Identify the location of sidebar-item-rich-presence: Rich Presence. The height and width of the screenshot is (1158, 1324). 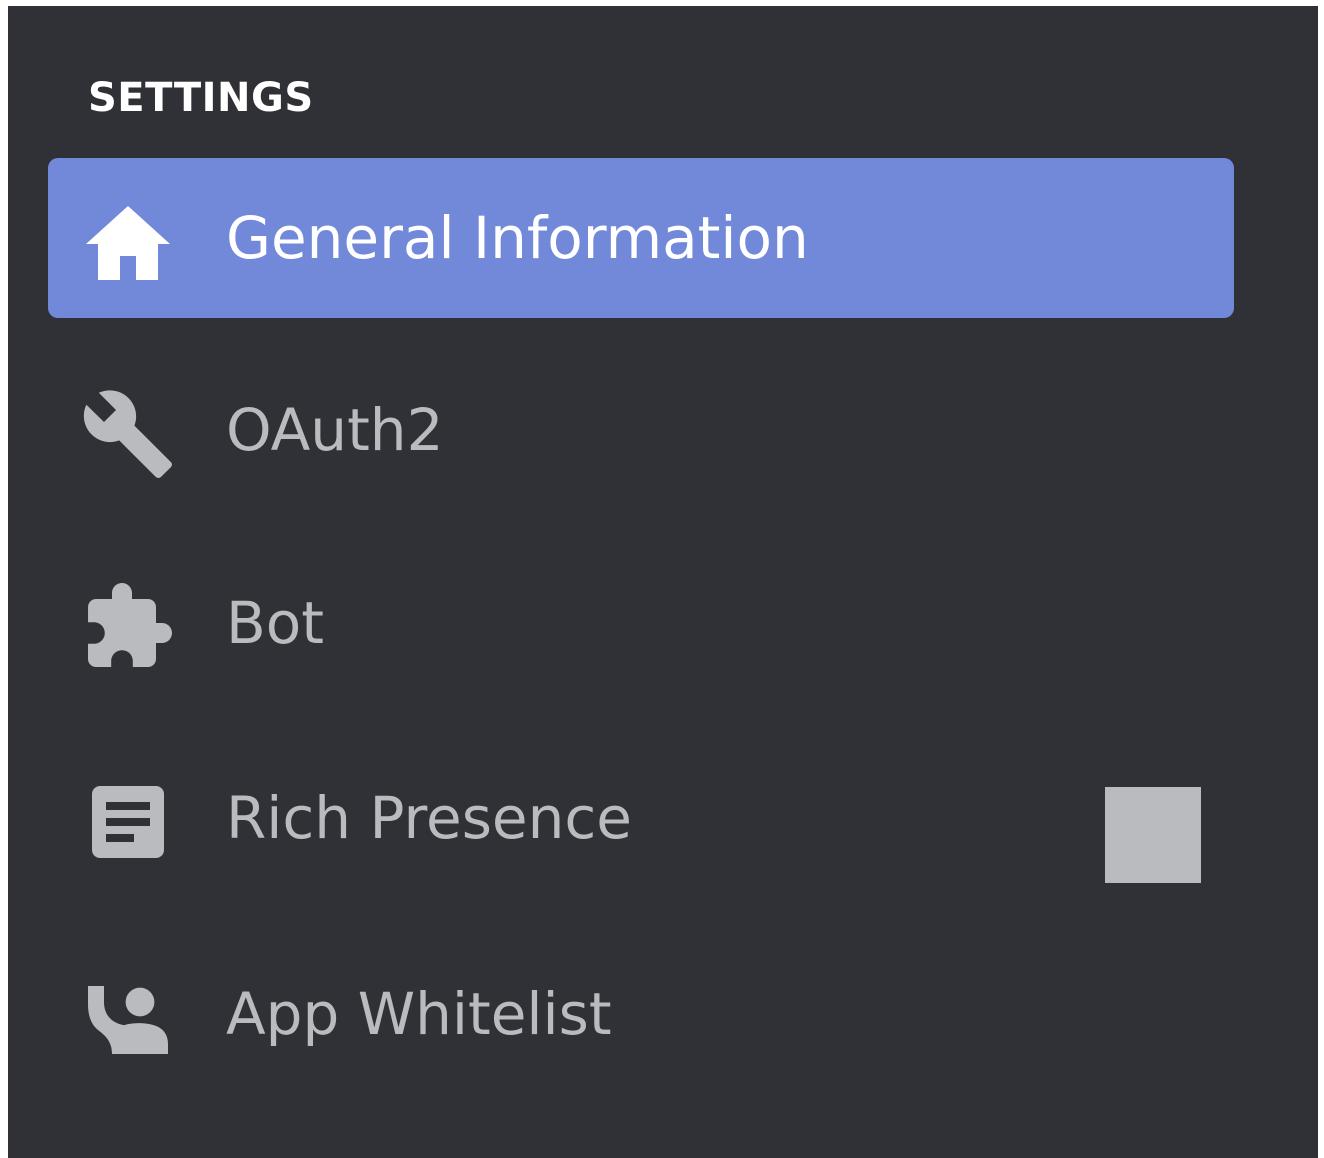
(641, 818).